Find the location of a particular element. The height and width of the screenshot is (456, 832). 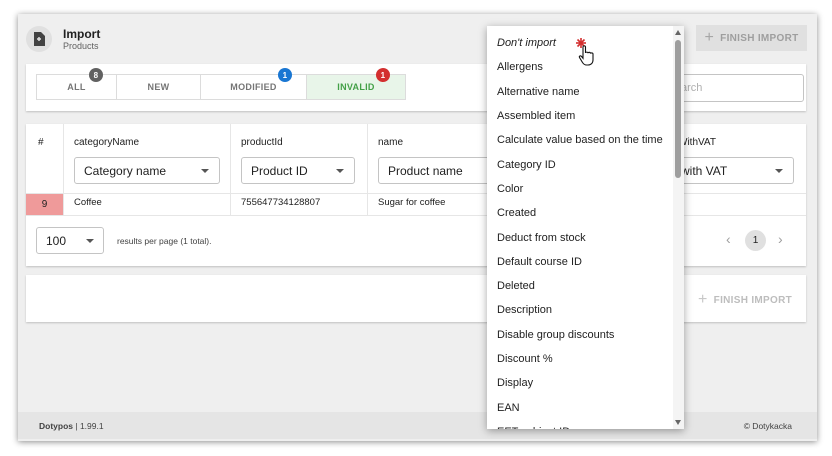

productid-select-value: Product ID is located at coordinates (279, 170).